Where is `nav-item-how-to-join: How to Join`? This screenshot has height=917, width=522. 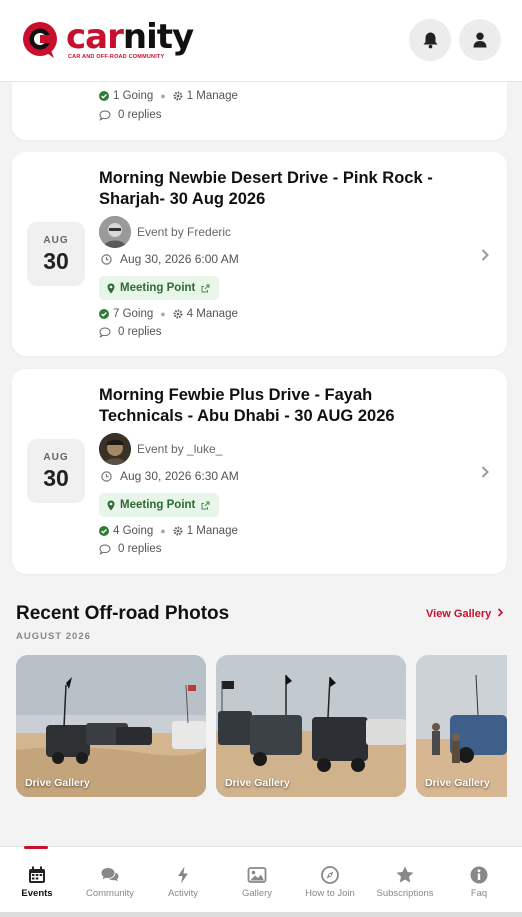 nav-item-how-to-join: How to Join is located at coordinates (330, 882).